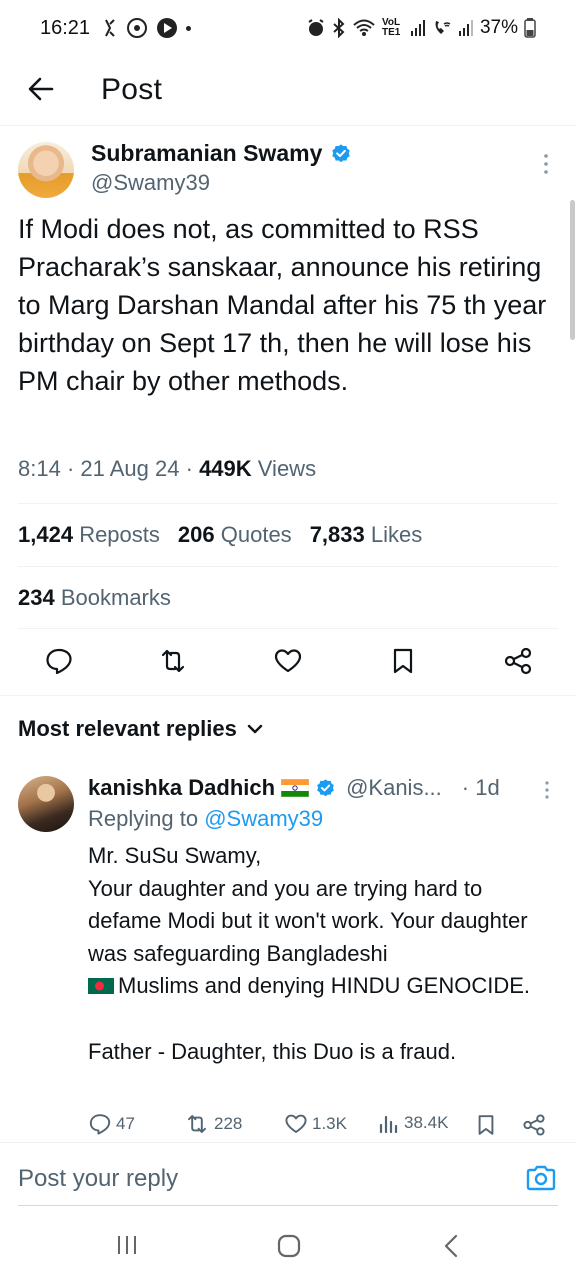 The image size is (576, 1280). What do you see at coordinates (228, 1123) in the screenshot?
I see `reply-repost-count: 228` at bounding box center [228, 1123].